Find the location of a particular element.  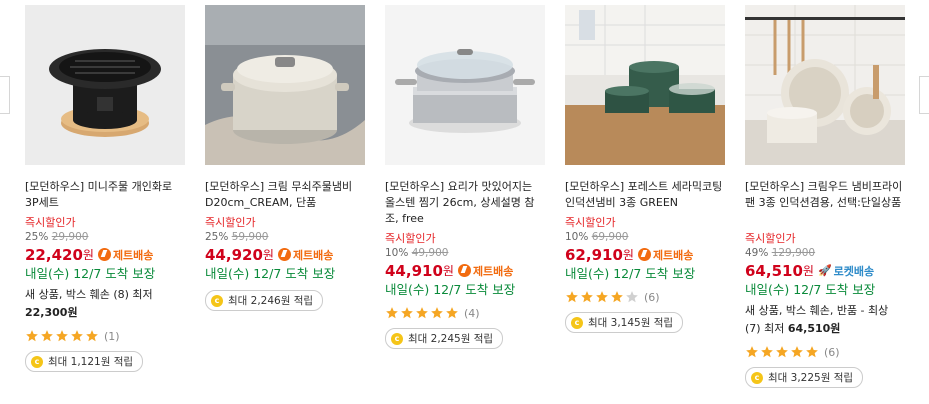

discount-row: 25% 59,900 is located at coordinates (285, 237).